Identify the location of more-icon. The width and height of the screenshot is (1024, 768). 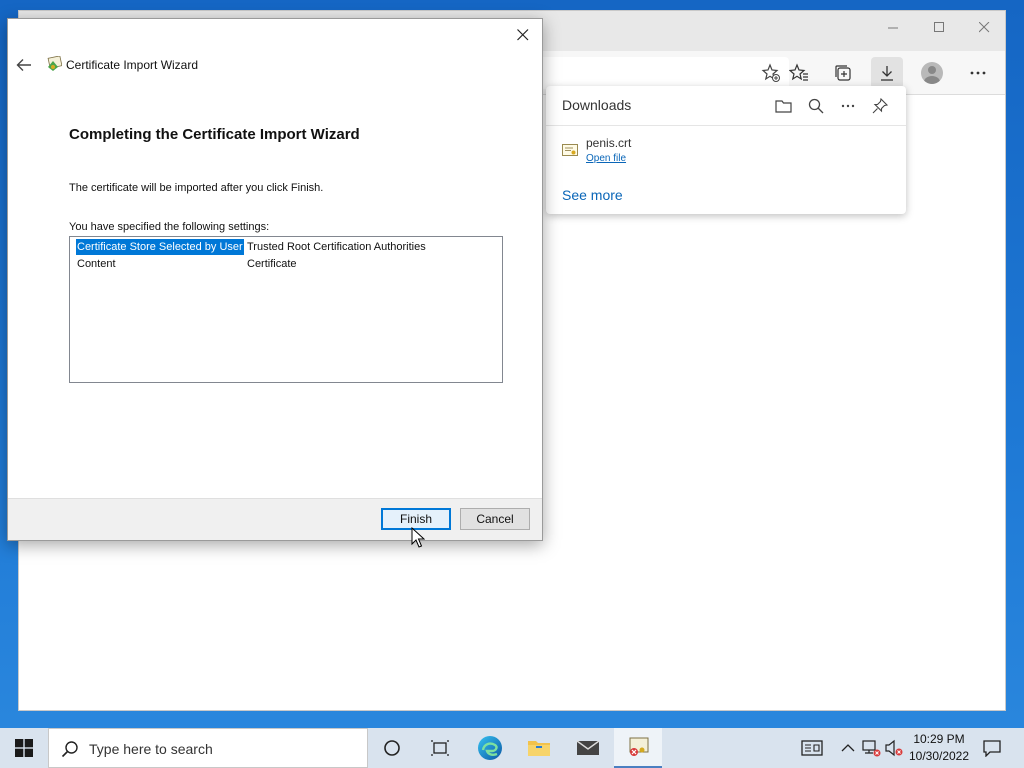
(978, 73).